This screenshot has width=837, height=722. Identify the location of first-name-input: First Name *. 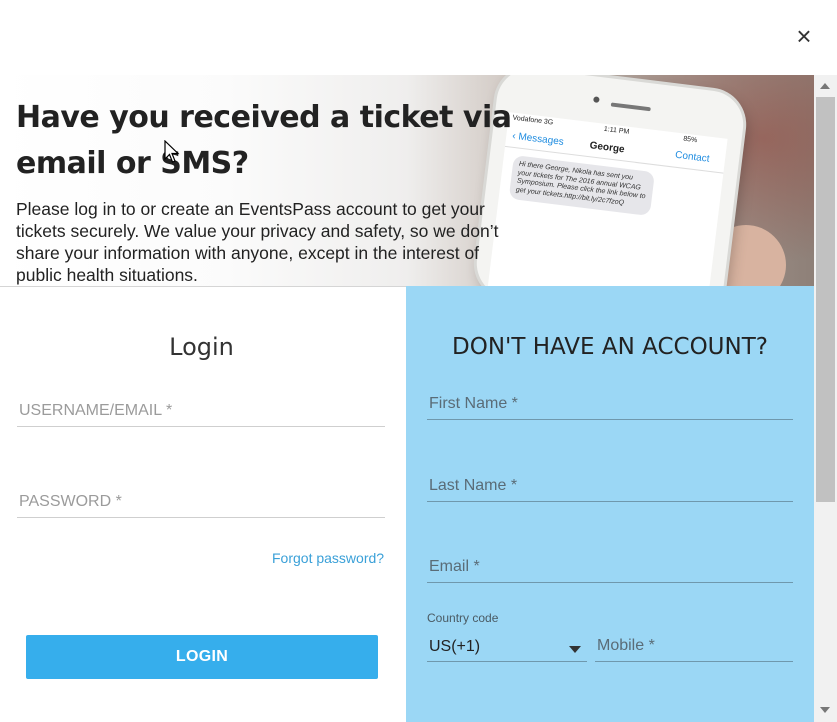
(610, 404).